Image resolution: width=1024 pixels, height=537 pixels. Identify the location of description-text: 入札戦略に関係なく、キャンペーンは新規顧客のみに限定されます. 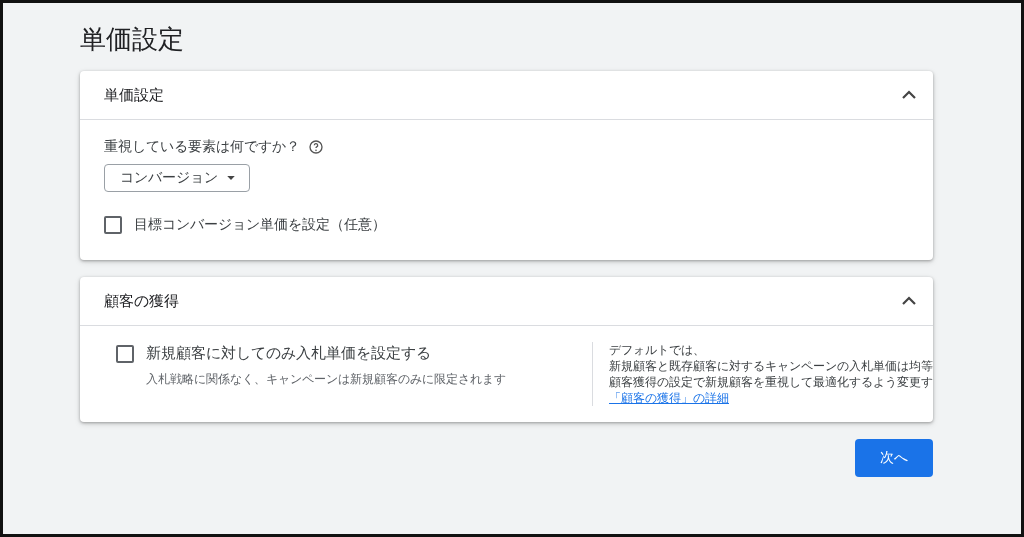
(326, 379).